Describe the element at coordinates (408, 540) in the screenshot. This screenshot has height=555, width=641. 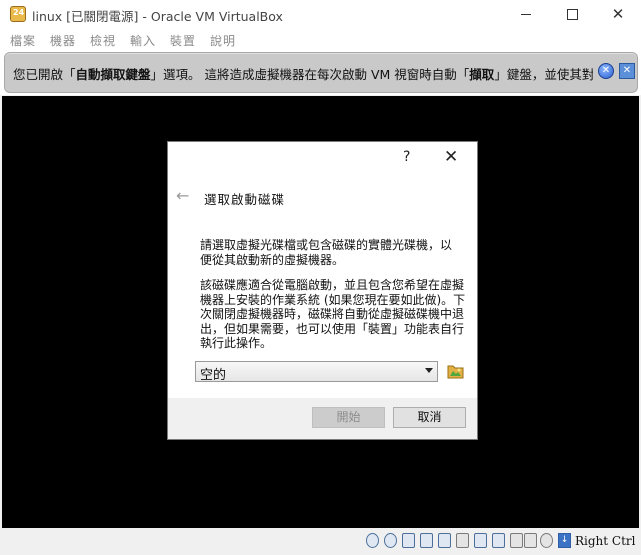
I see `audio-icon` at that location.